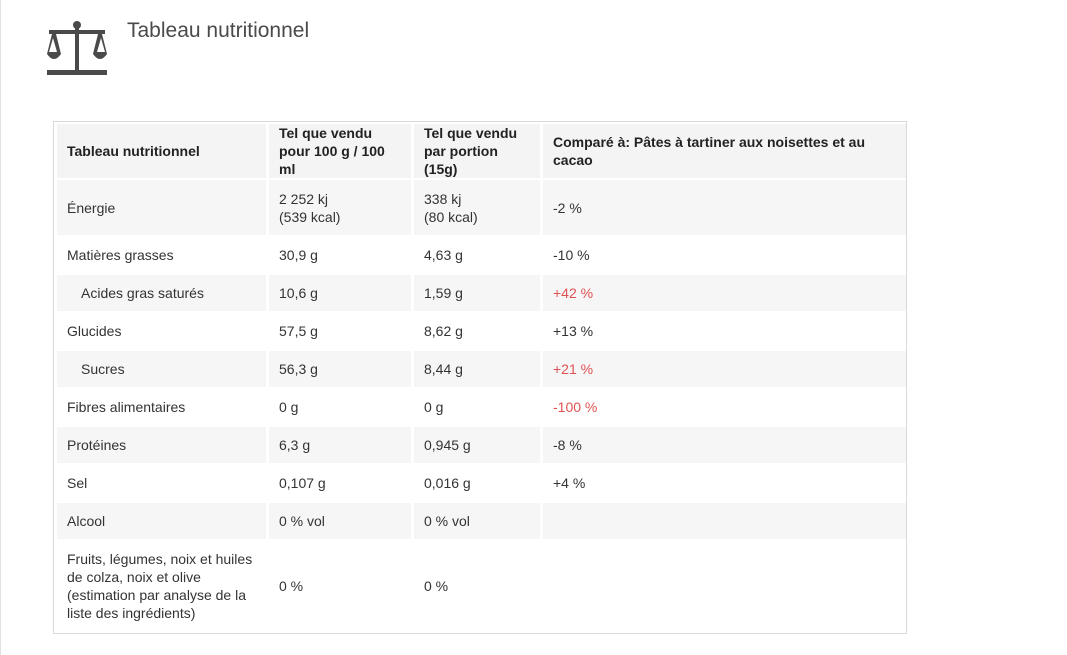 This screenshot has height=655, width=1067. Describe the element at coordinates (340, 151) in the screenshot. I see `column-header-per-100g: Tel que vendu pour 100 g / 100 ml` at that location.